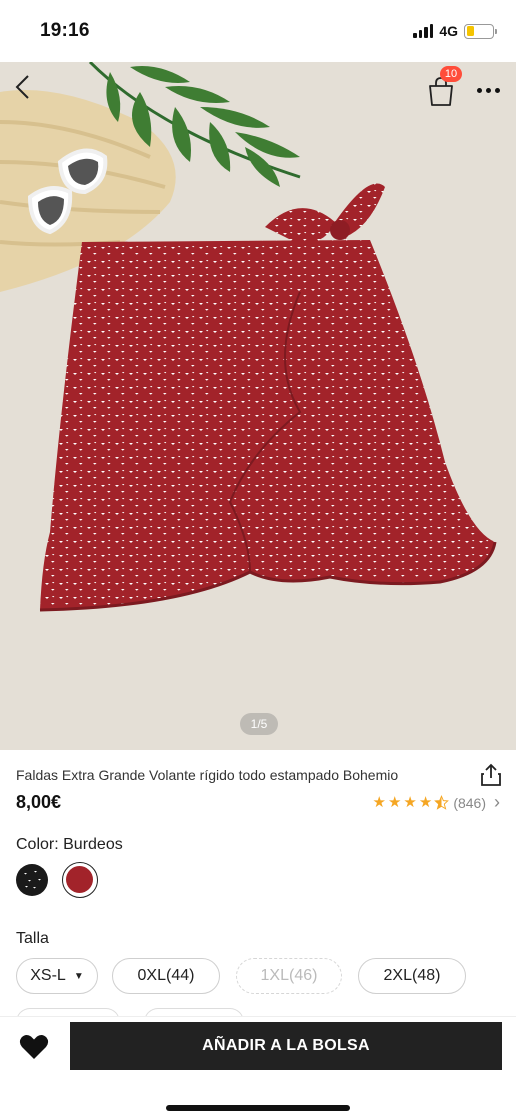 Image resolution: width=516 pixels, height=1120 pixels. I want to click on product-price: 8,00€, so click(39, 802).